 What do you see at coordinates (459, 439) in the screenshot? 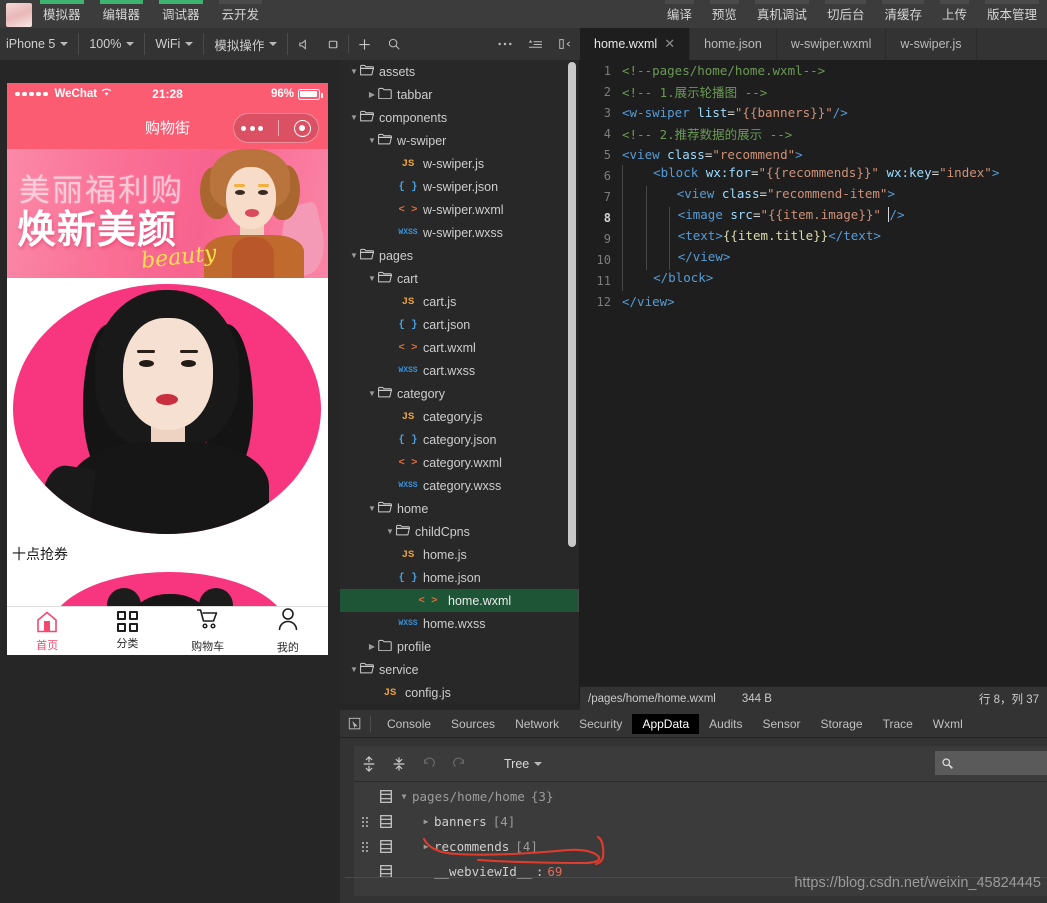
I see `file-tree-item-category-json: { } category.json` at bounding box center [459, 439].